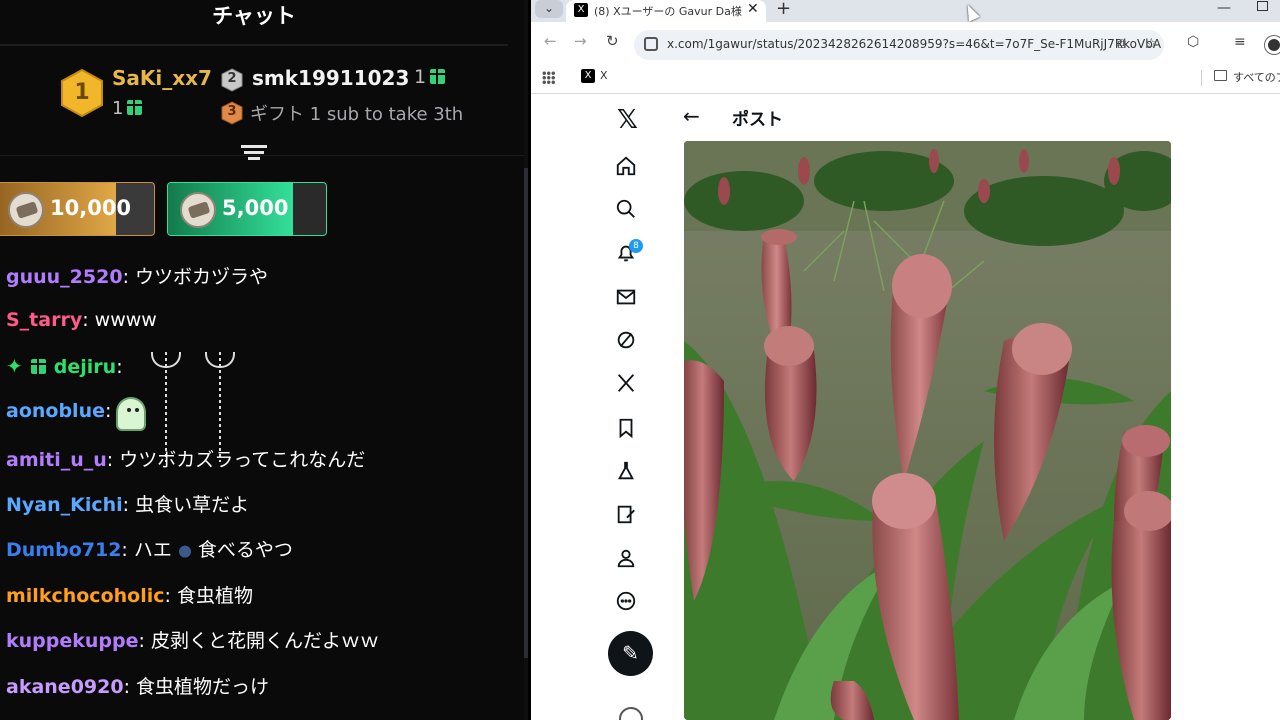 The image size is (1280, 720). I want to click on leader-1-count-value: 1, so click(118, 108).